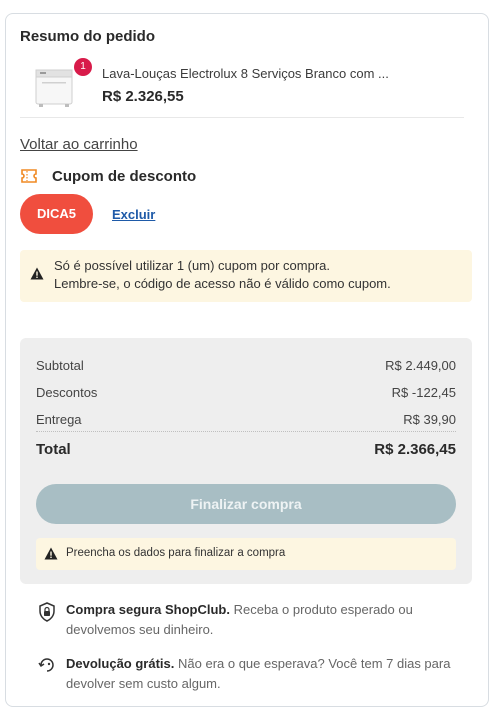 The image size is (500, 718). Describe the element at coordinates (83, 67) in the screenshot. I see `quantity-badge: 1` at that location.